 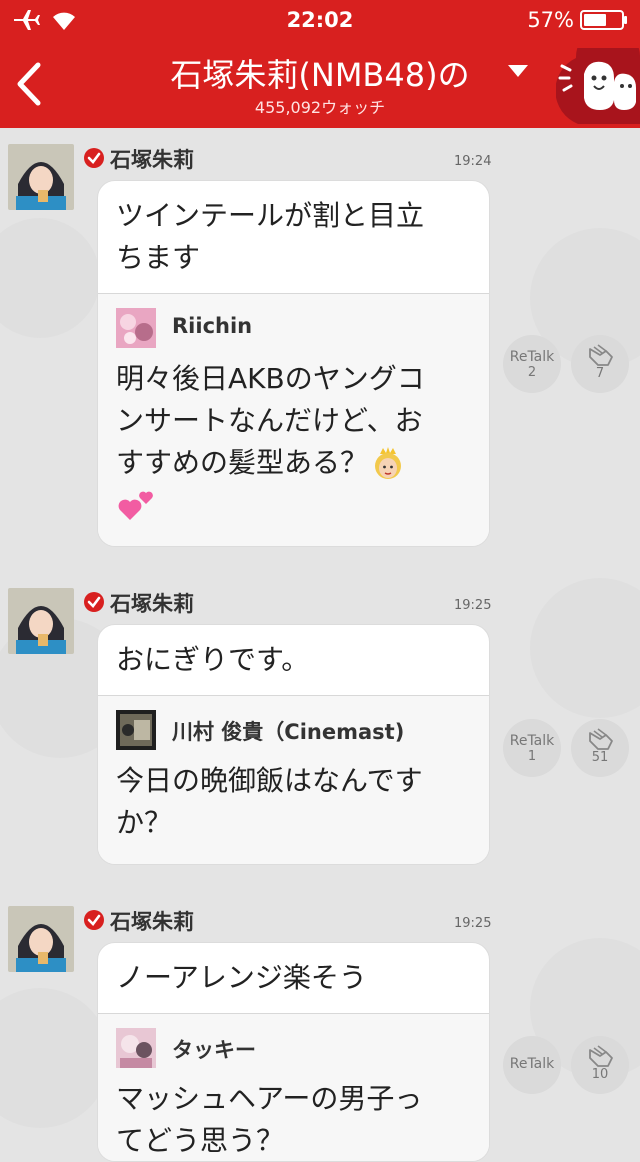 What do you see at coordinates (292, 802) in the screenshot?
I see `question-text: 今日の晩御飯はなんです か？` at bounding box center [292, 802].